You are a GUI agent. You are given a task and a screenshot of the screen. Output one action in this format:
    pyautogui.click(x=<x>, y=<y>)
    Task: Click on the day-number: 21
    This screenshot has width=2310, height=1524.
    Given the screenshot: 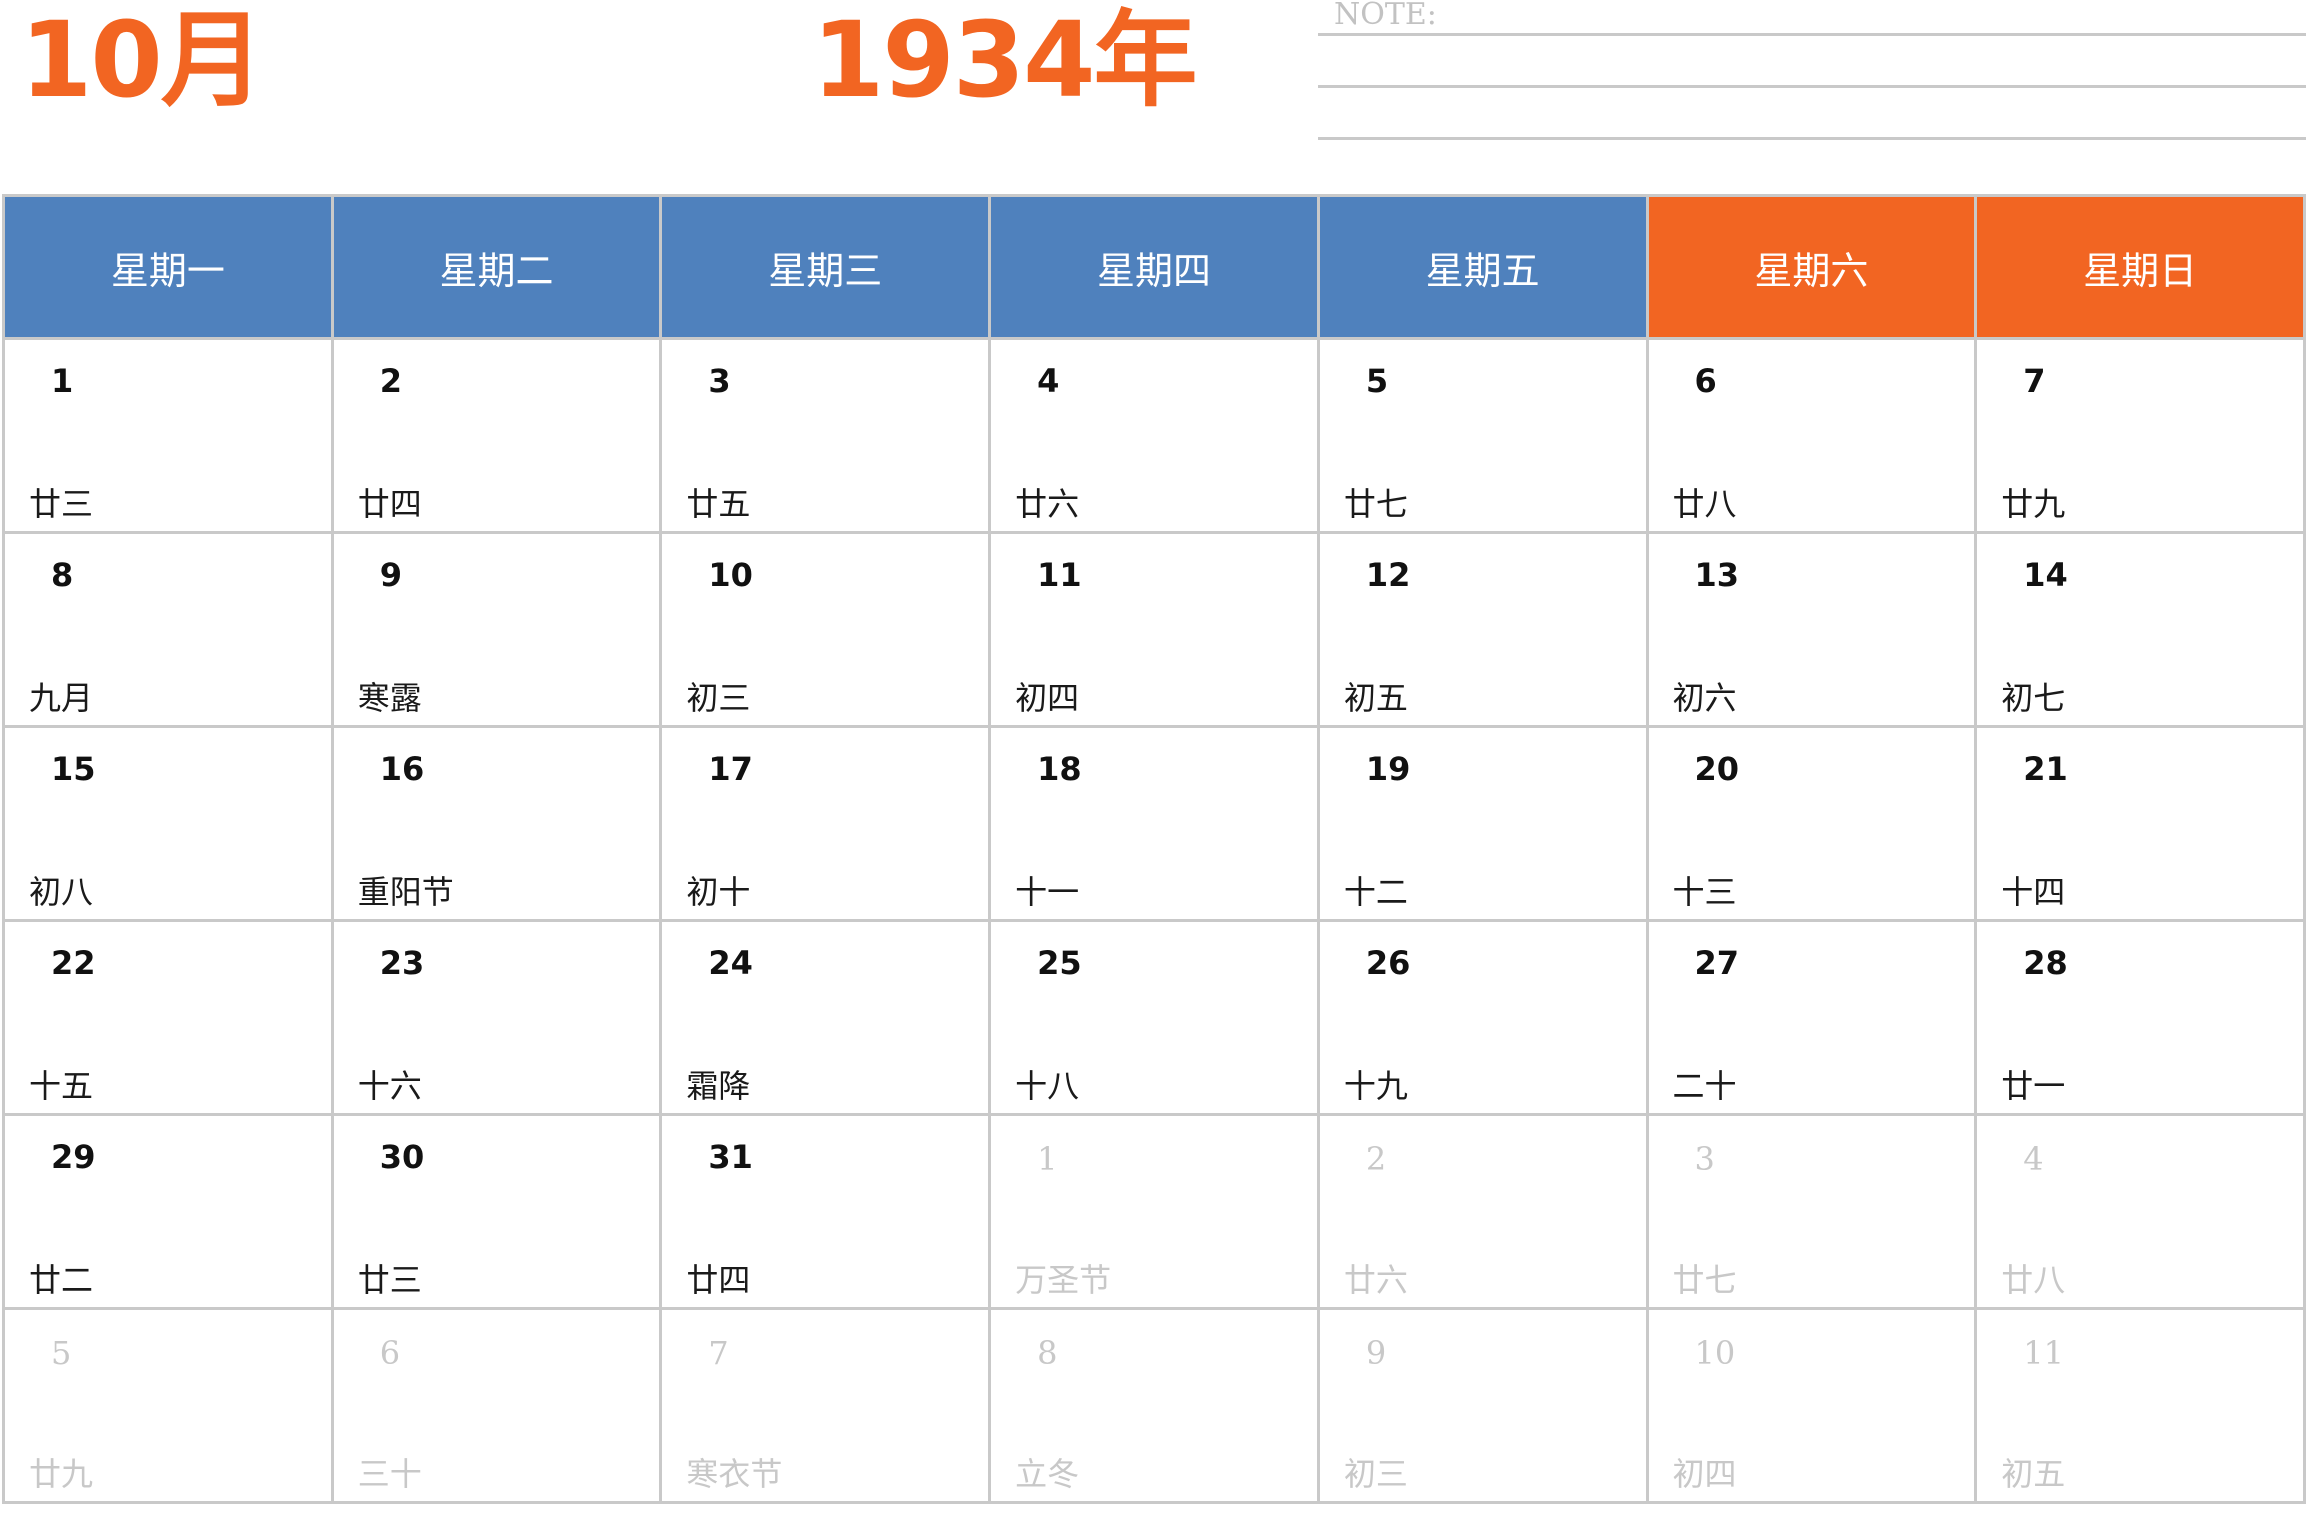 What is the action you would take?
    pyautogui.click(x=2045, y=769)
    